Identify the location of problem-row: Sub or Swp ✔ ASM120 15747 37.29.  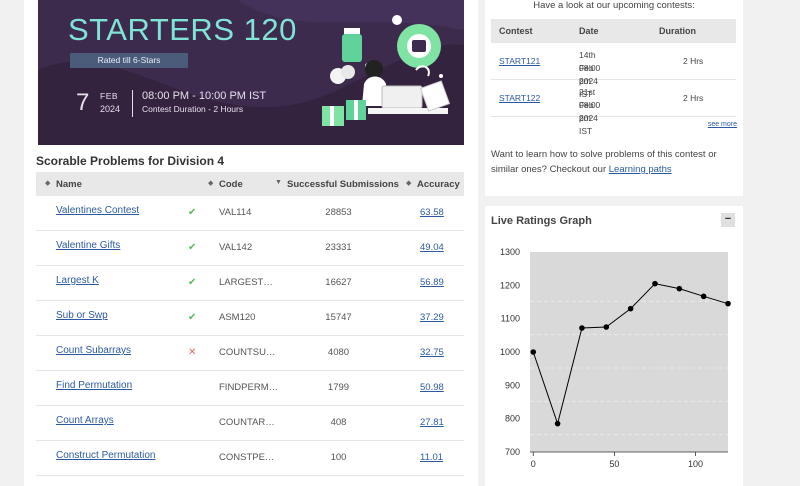
(250, 318).